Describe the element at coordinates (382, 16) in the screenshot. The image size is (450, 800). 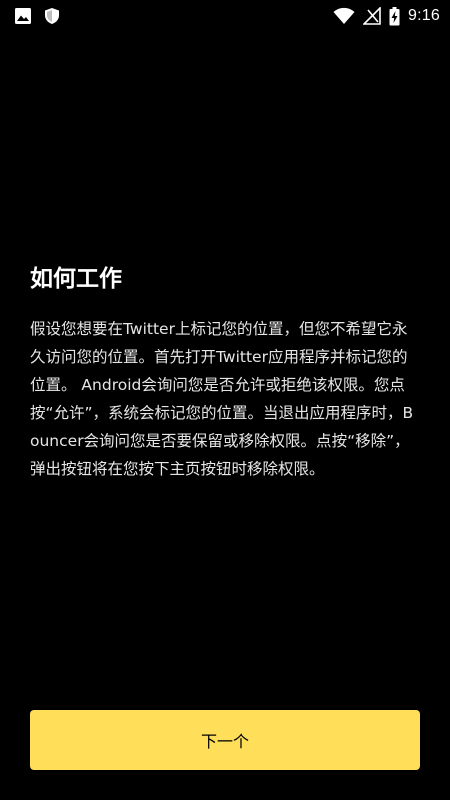
I see `status-right-icons: 9:16` at that location.